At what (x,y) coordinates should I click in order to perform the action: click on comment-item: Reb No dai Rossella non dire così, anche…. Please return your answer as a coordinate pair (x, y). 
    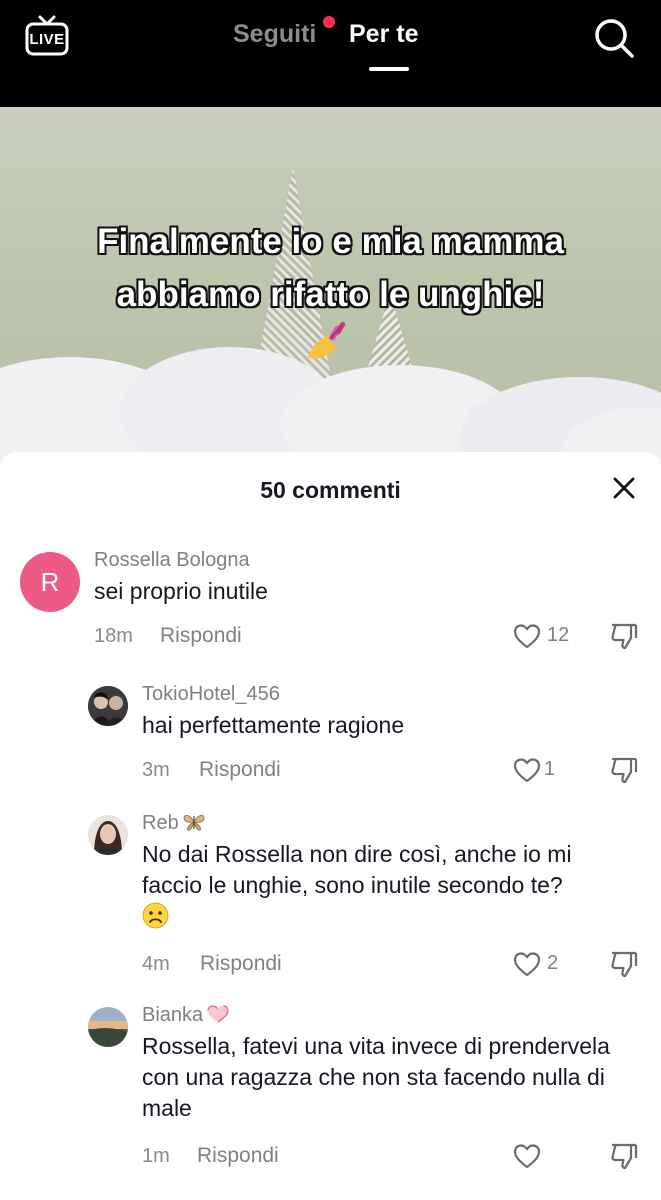
    Looking at the image, I should click on (330, 898).